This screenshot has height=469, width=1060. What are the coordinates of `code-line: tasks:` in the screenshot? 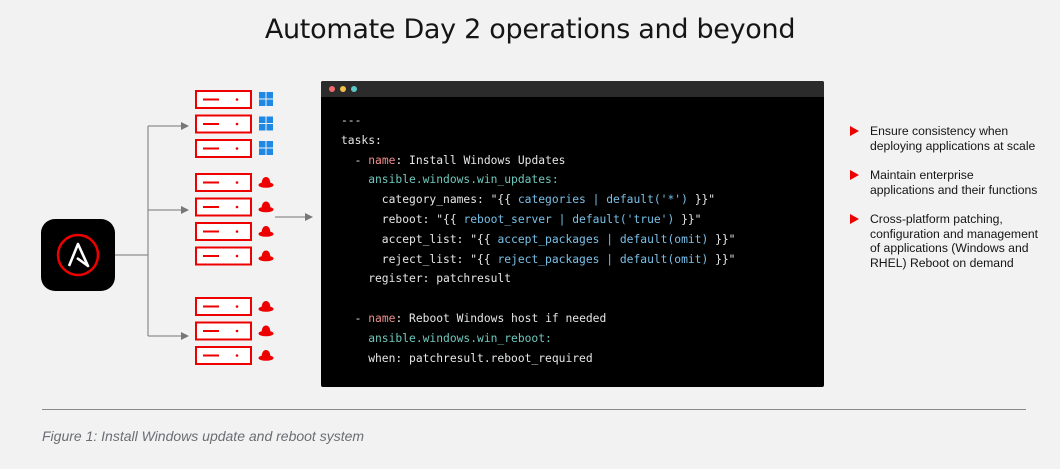 It's located at (582, 141).